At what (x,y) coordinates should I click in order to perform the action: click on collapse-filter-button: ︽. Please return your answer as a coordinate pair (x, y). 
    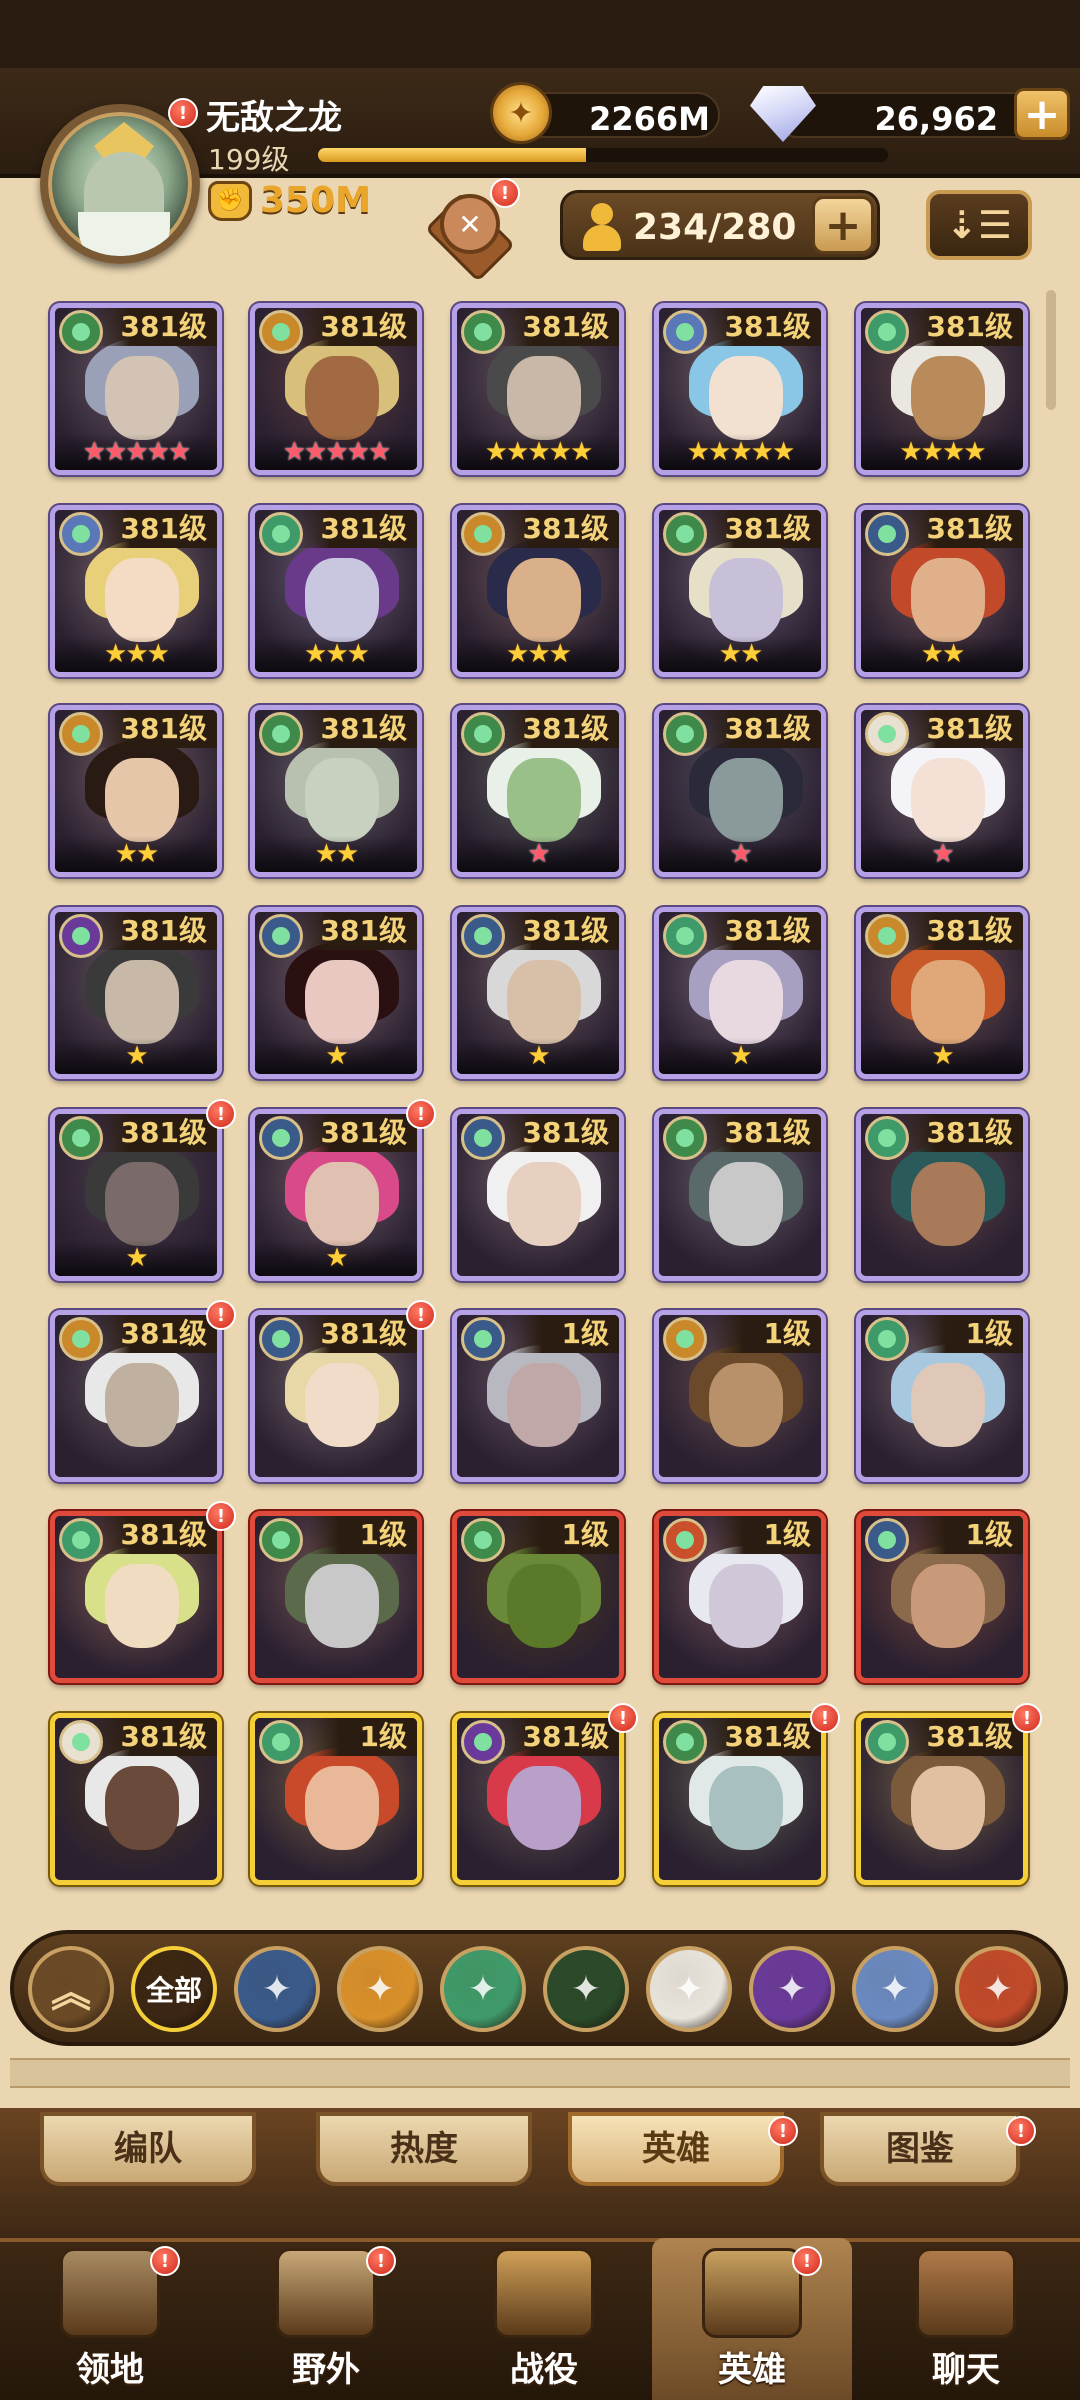
    Looking at the image, I should click on (71, 1989).